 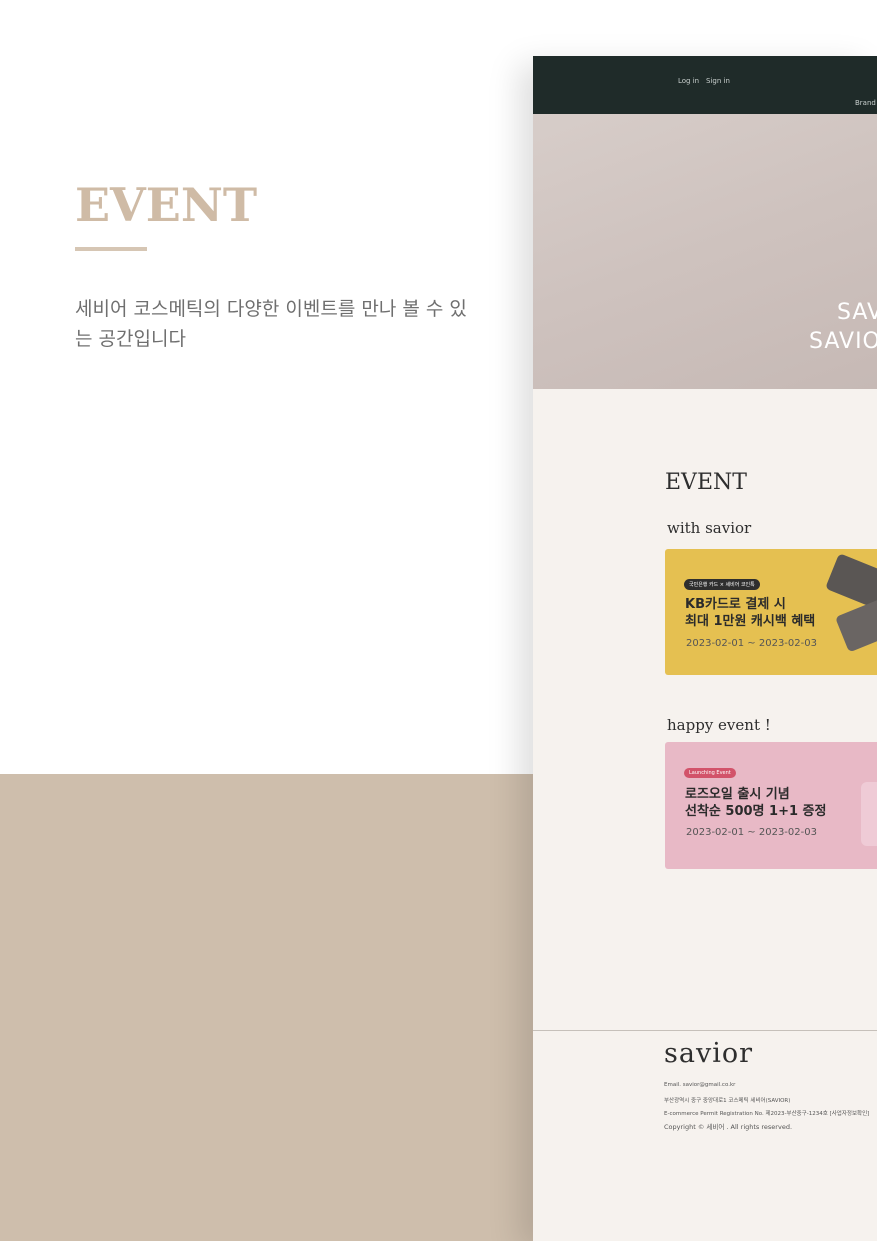 What do you see at coordinates (710, 773) in the screenshot?
I see `event-badge: Launching Event` at bounding box center [710, 773].